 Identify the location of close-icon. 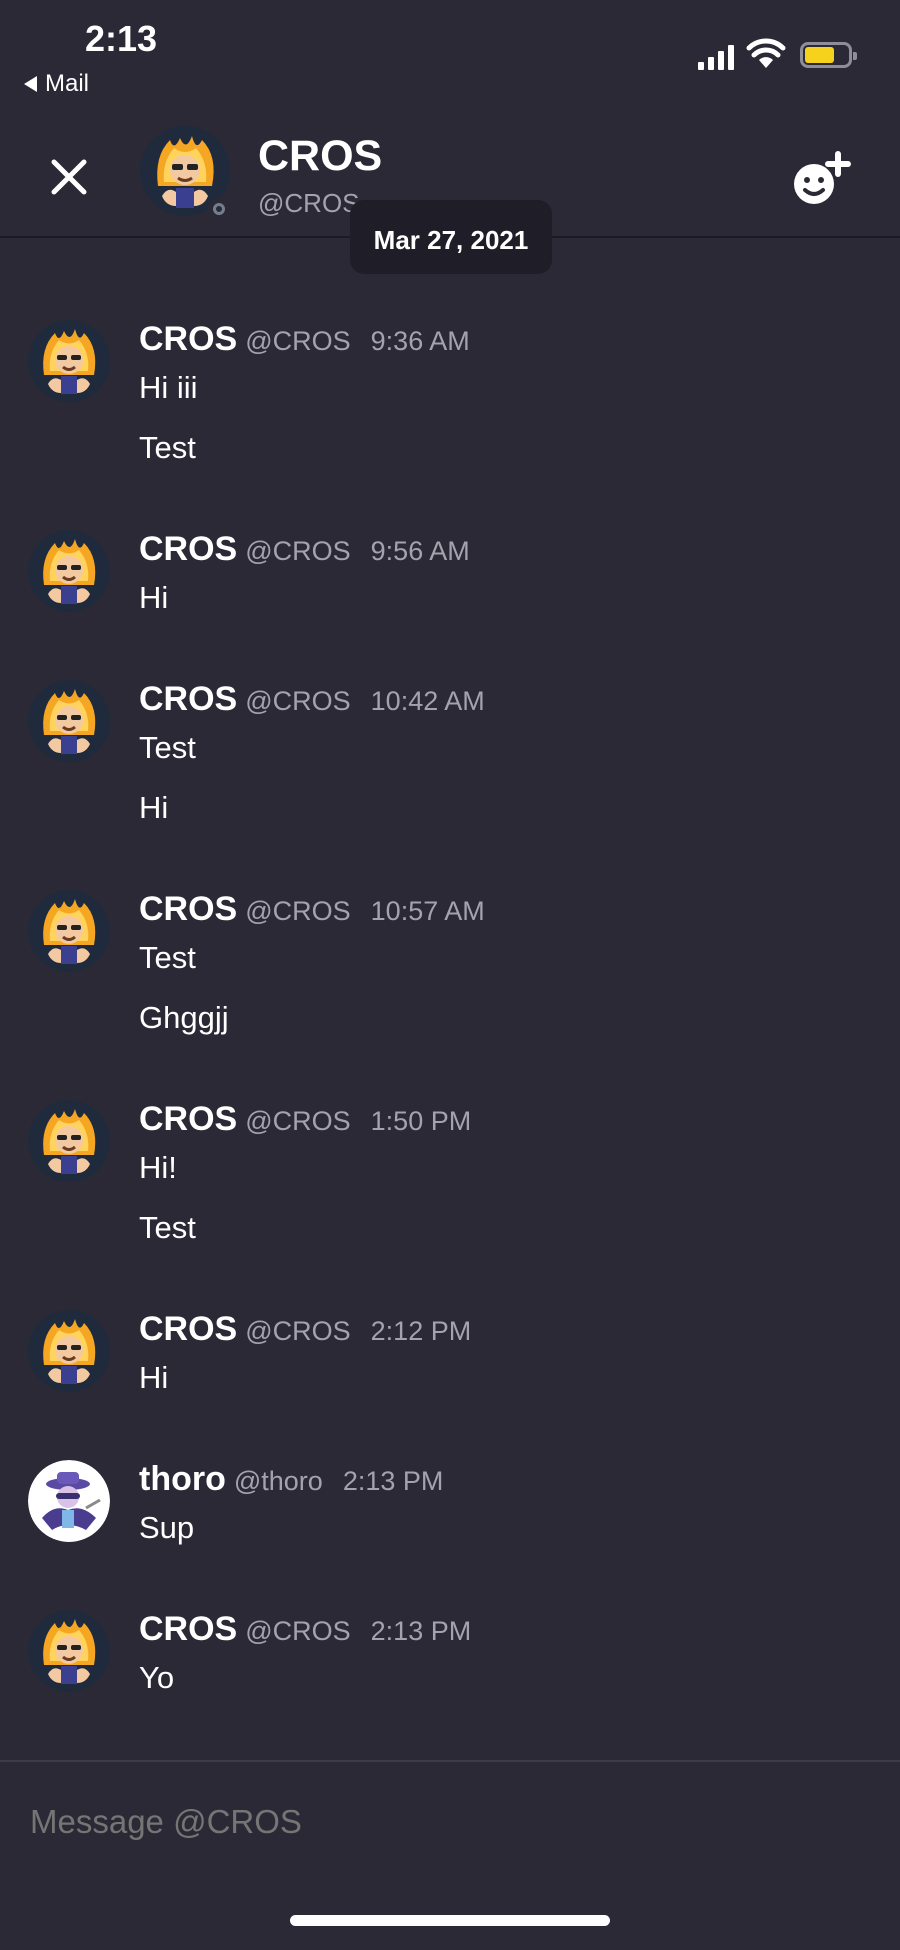
(69, 177).